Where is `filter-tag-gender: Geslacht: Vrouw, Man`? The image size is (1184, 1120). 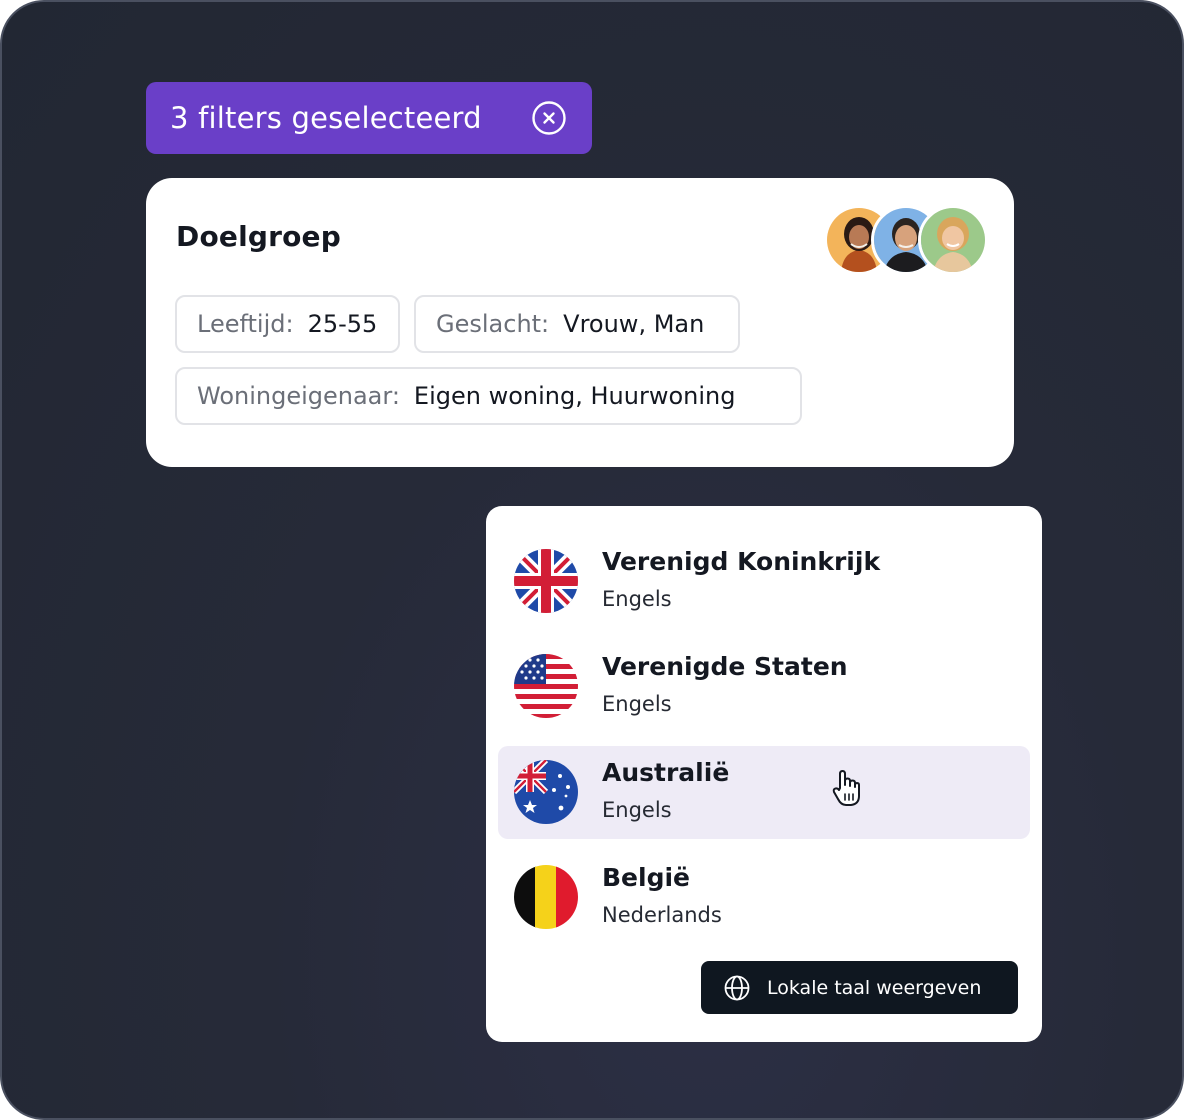 filter-tag-gender: Geslacht: Vrouw, Man is located at coordinates (577, 324).